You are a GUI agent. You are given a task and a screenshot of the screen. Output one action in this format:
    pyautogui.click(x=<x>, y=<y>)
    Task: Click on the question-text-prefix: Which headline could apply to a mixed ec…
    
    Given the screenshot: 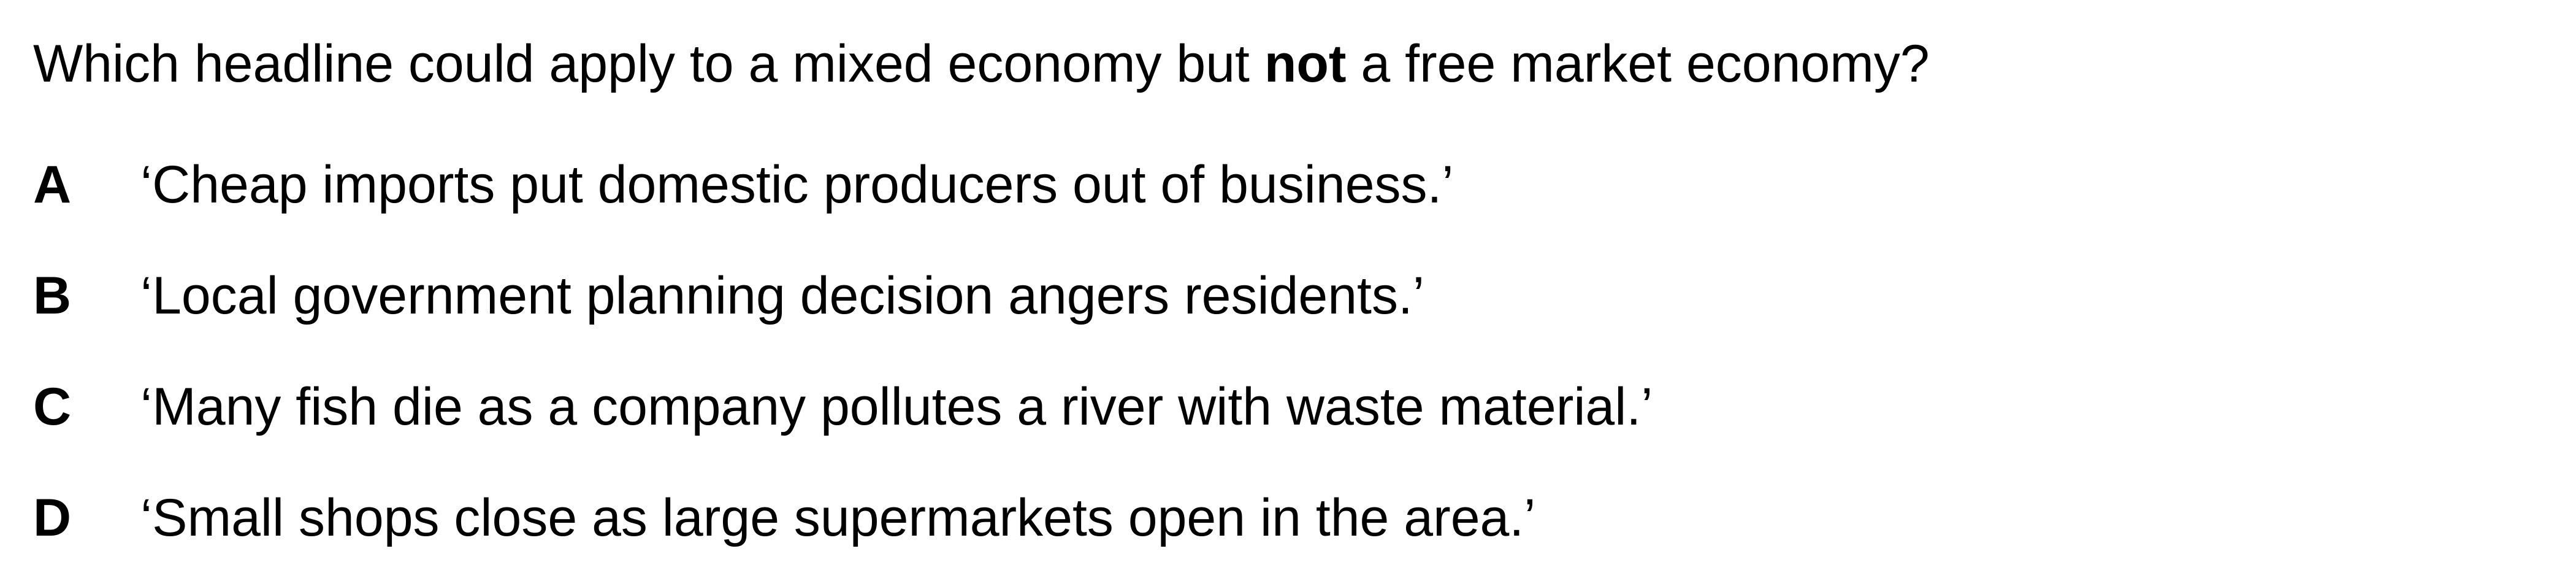 What is the action you would take?
    pyautogui.click(x=648, y=63)
    